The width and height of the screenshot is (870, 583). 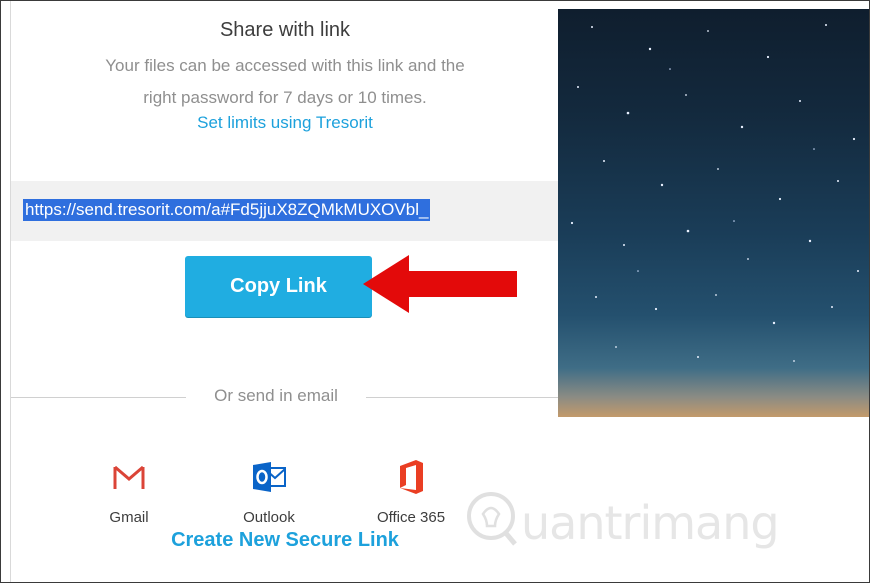 I want to click on watermark-logo-icon, so click(x=492, y=519).